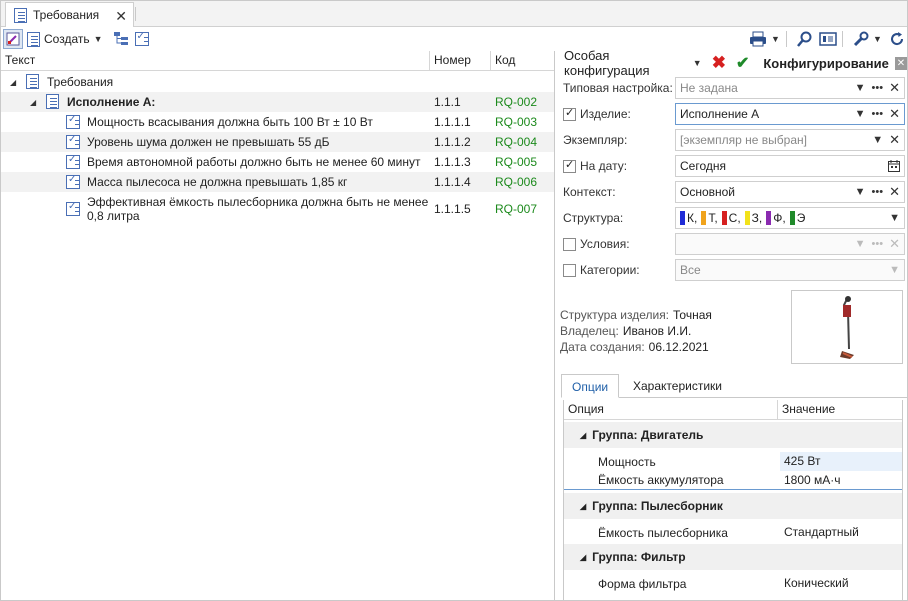 This screenshot has width=908, height=601. Describe the element at coordinates (840, 409) in the screenshot. I see `column-header-value: Значение` at that location.